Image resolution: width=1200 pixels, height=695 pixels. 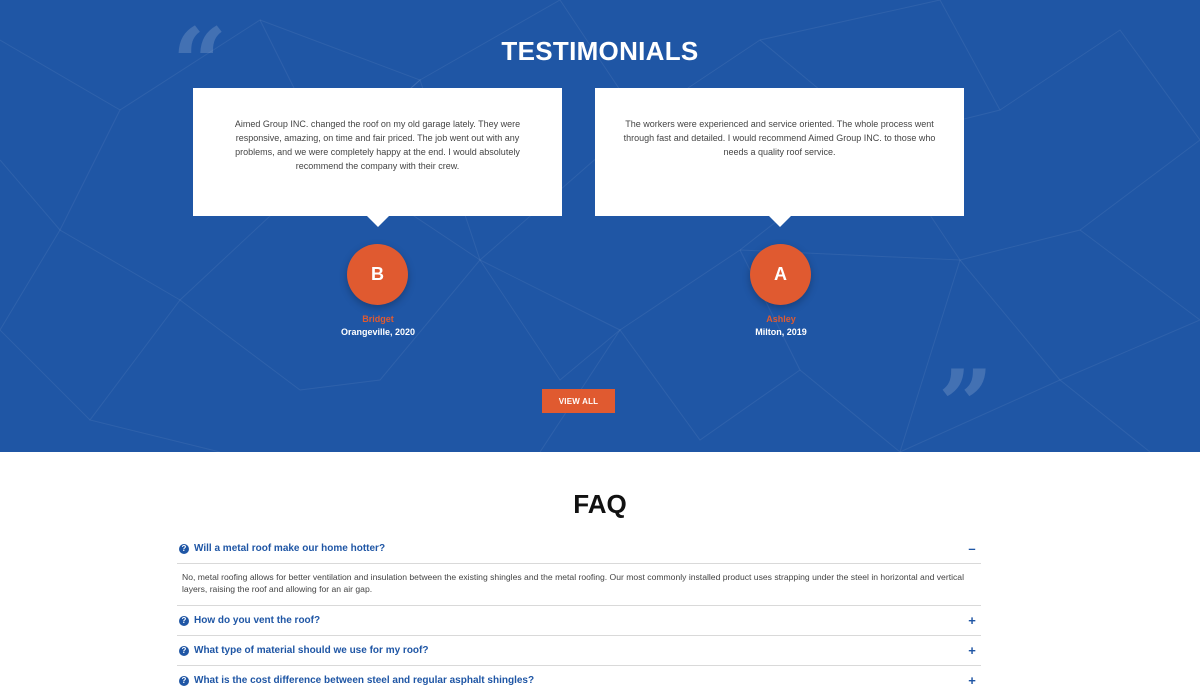 What do you see at coordinates (781, 332) in the screenshot?
I see `author-location-year: Milton, 2019` at bounding box center [781, 332].